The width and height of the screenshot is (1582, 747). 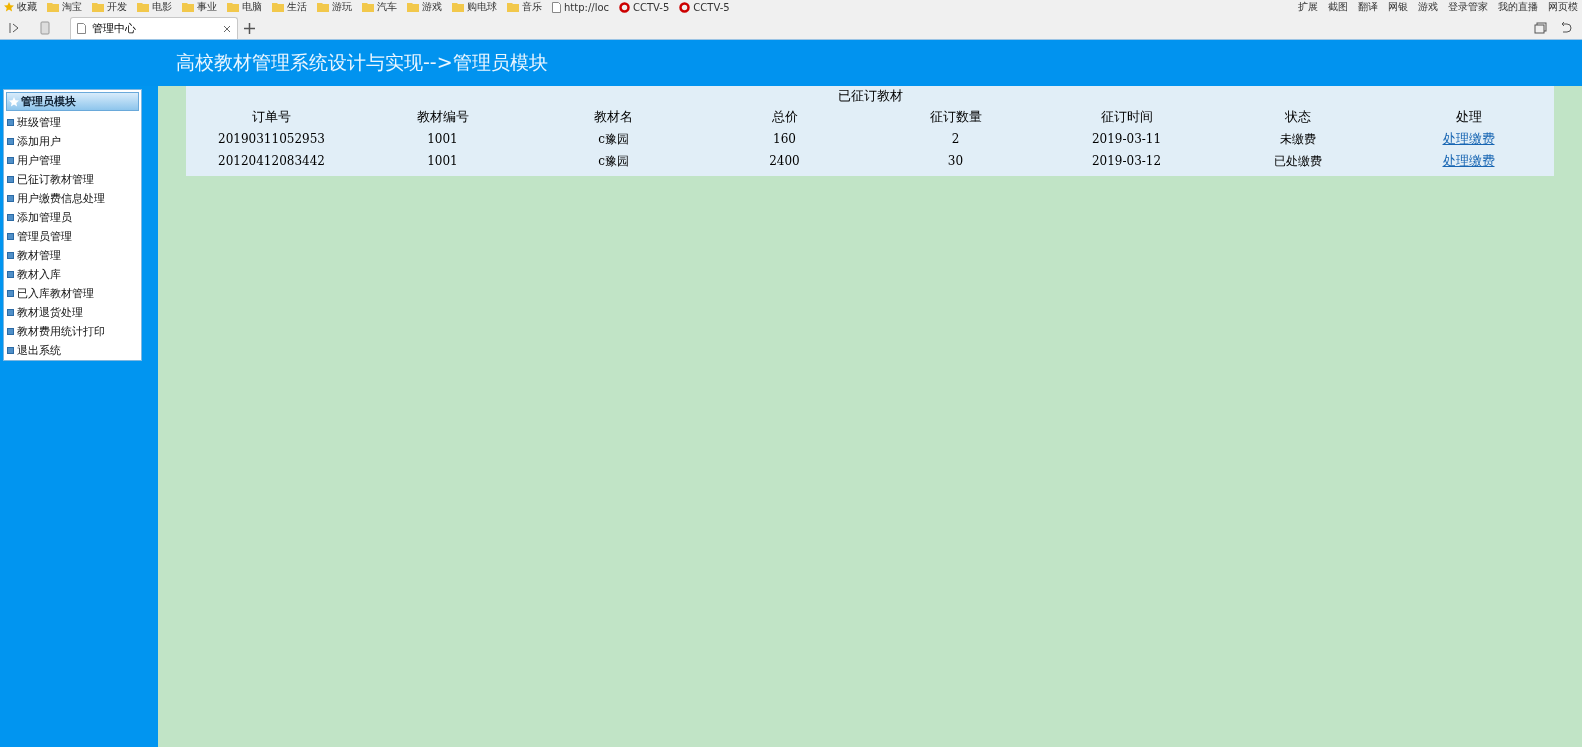 What do you see at coordinates (72, 236) in the screenshot?
I see `menu-item: 管理员管理` at bounding box center [72, 236].